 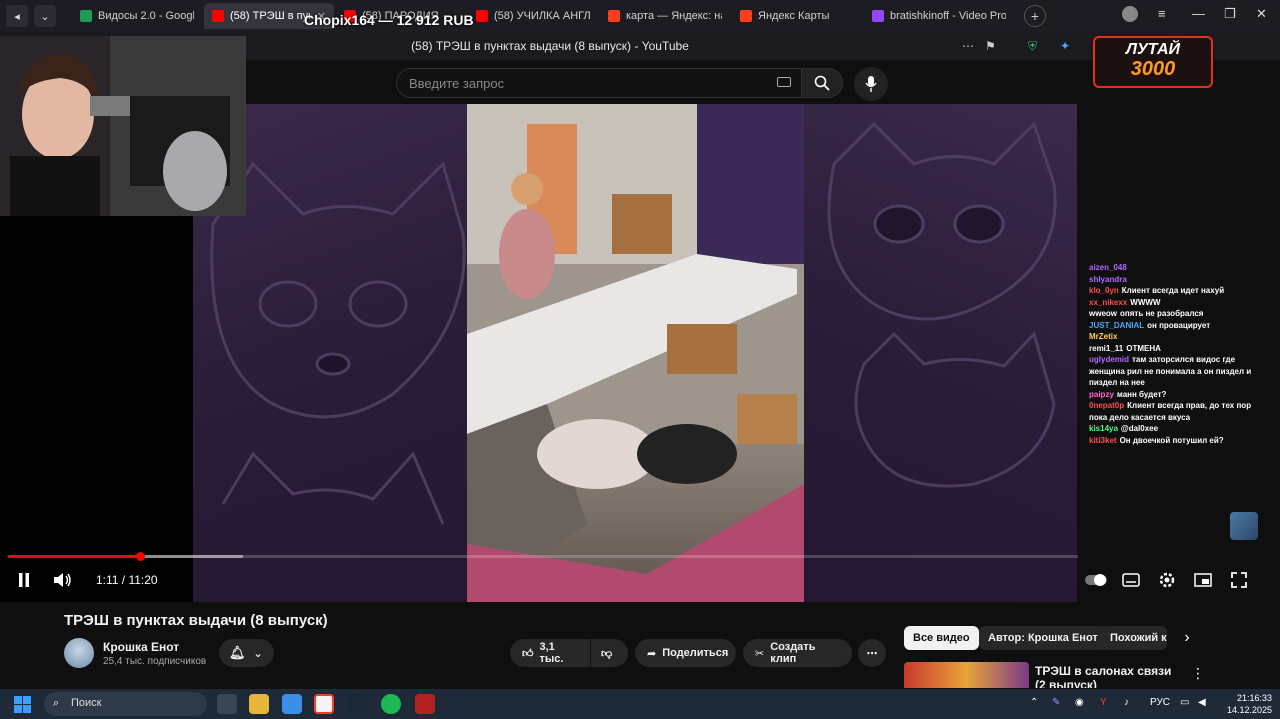 What do you see at coordinates (652, 653) in the screenshot?
I see `share-icon: ➦` at bounding box center [652, 653].